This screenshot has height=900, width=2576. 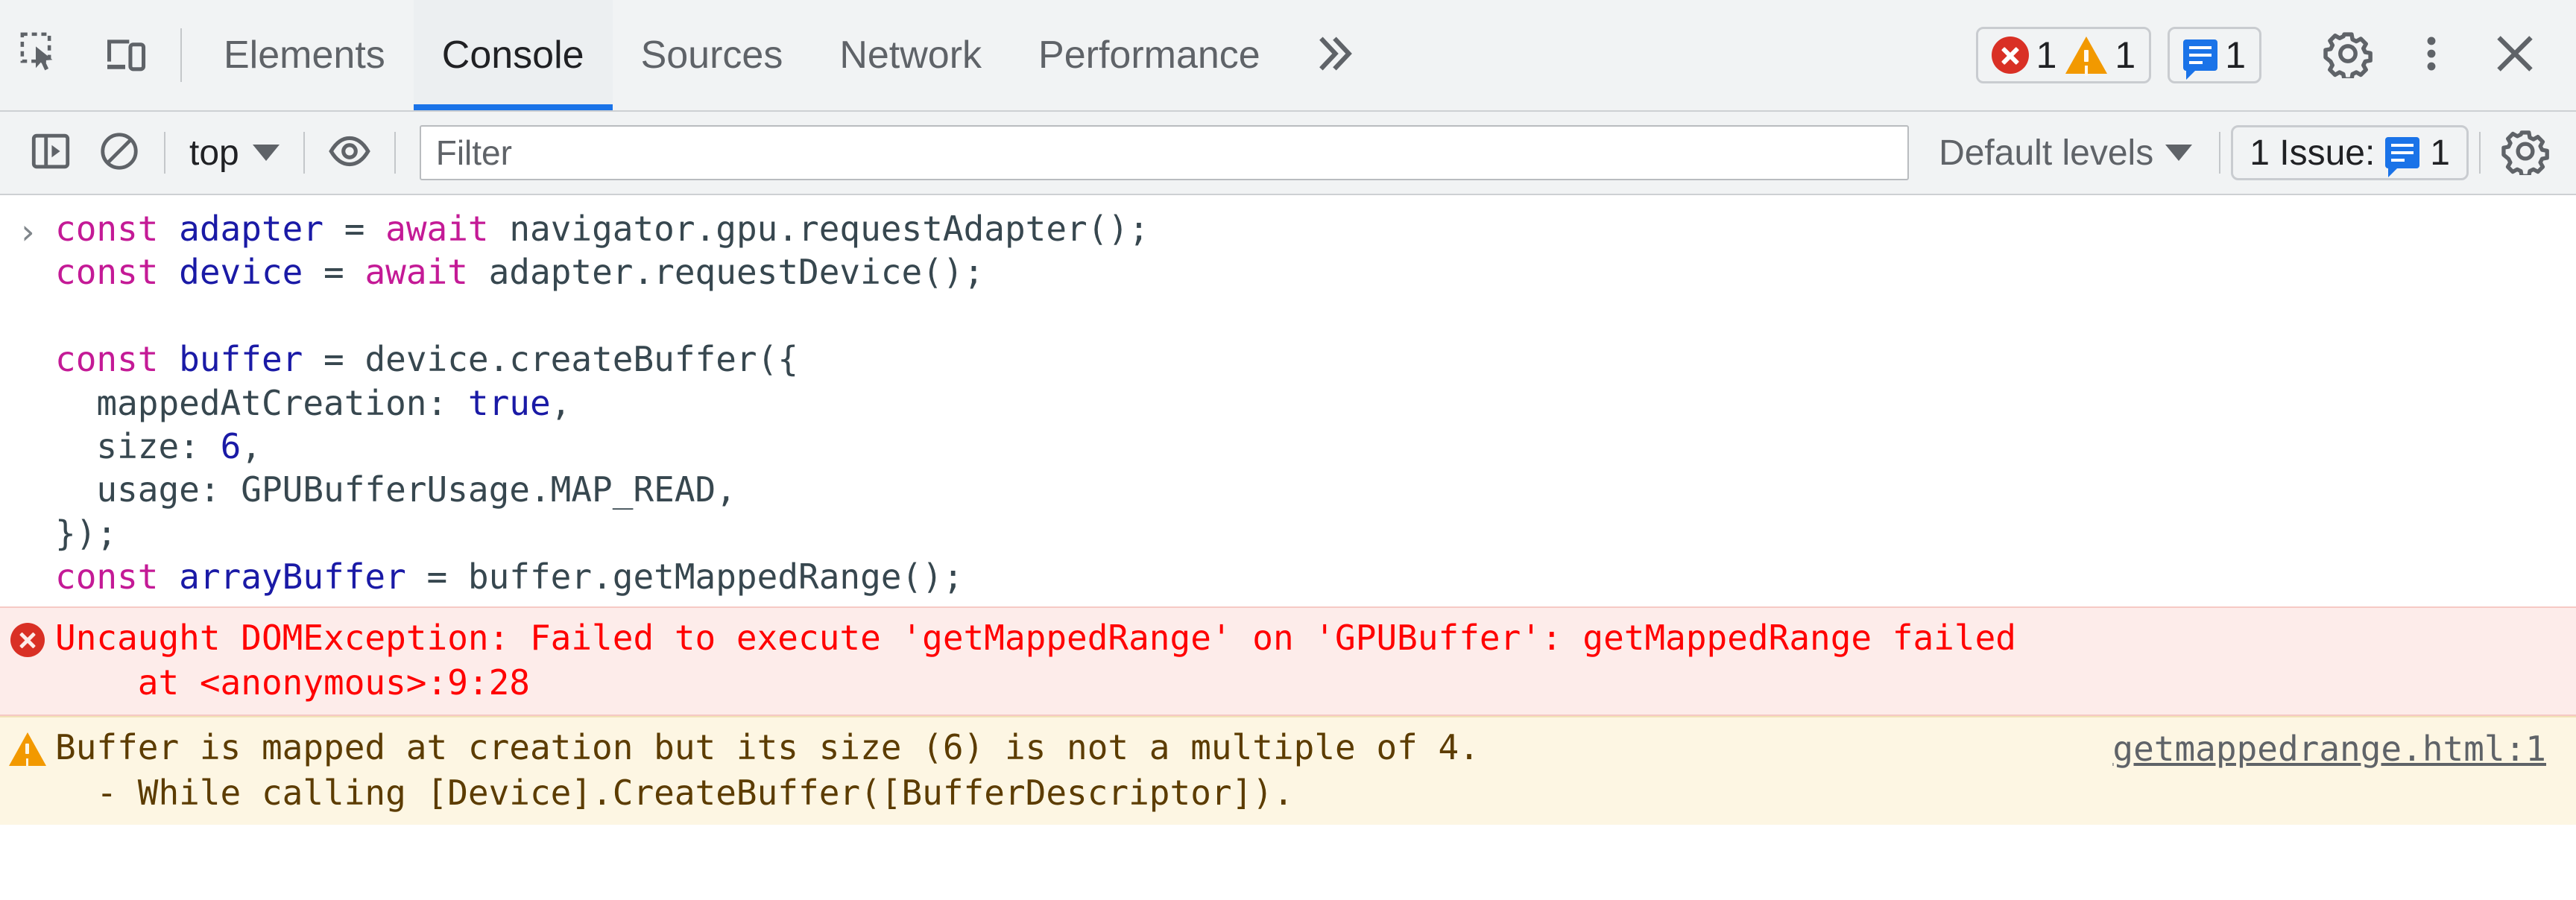 I want to click on code-line: });, so click(x=87, y=533).